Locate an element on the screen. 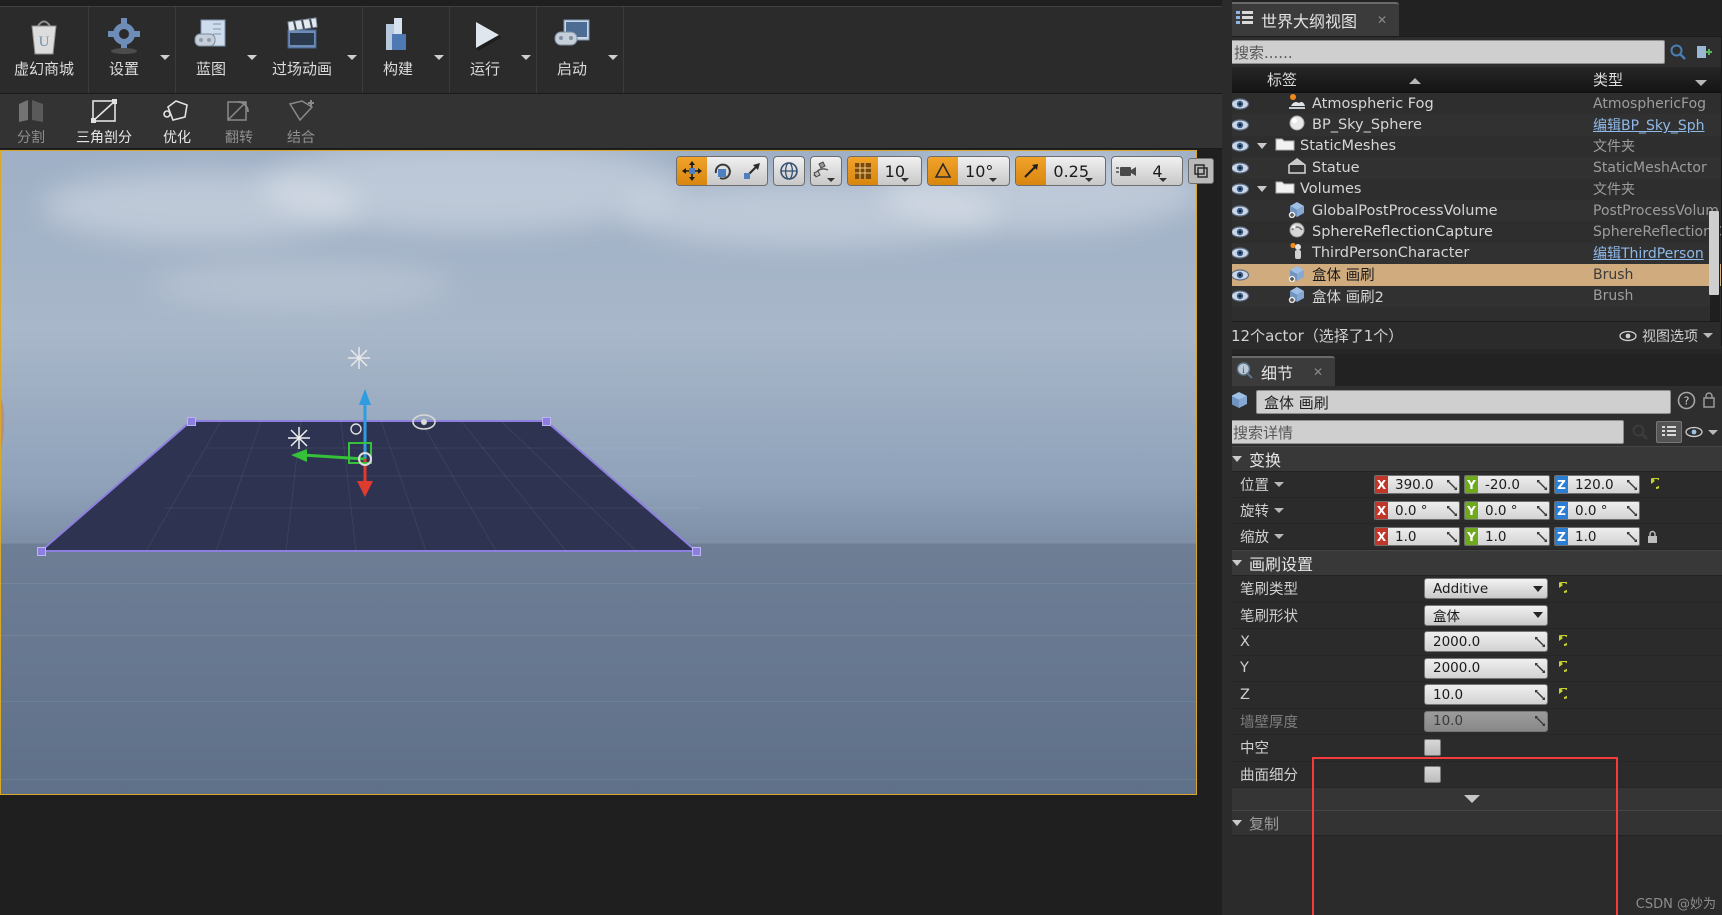 The width and height of the screenshot is (1722, 915). outliner-row-type: 编辑ThirdPerson is located at coordinates (1657, 253).